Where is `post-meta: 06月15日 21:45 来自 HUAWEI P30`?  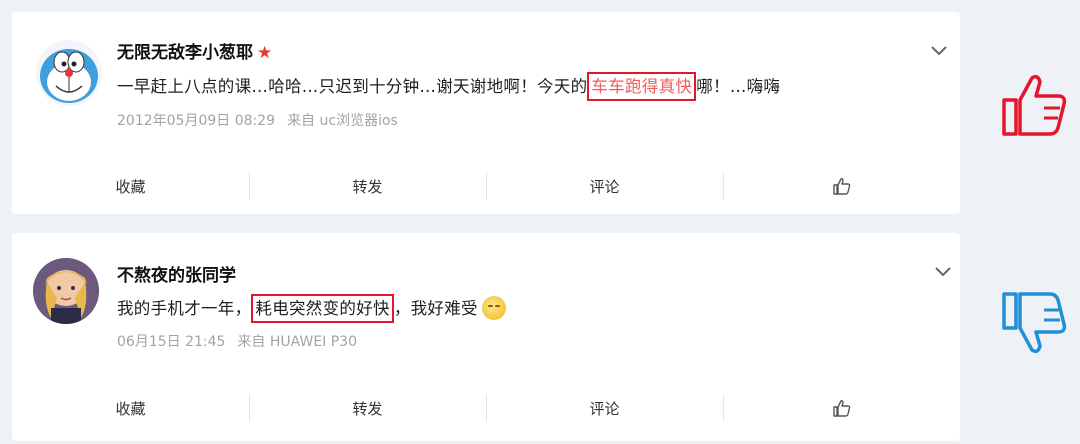
post-meta: 06月15日 21:45 来自 HUAWEI P30 is located at coordinates (237, 341).